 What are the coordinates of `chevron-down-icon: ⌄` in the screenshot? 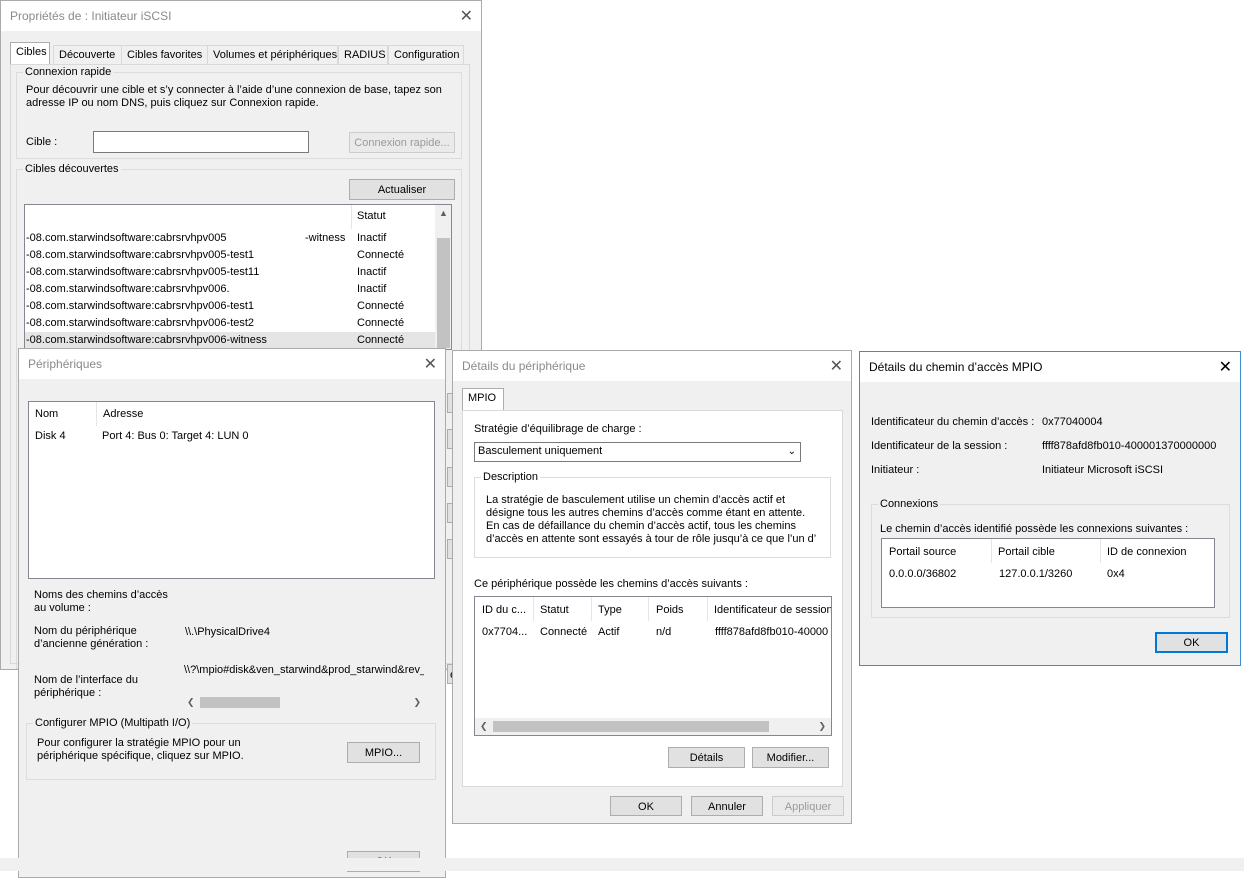 It's located at (792, 451).